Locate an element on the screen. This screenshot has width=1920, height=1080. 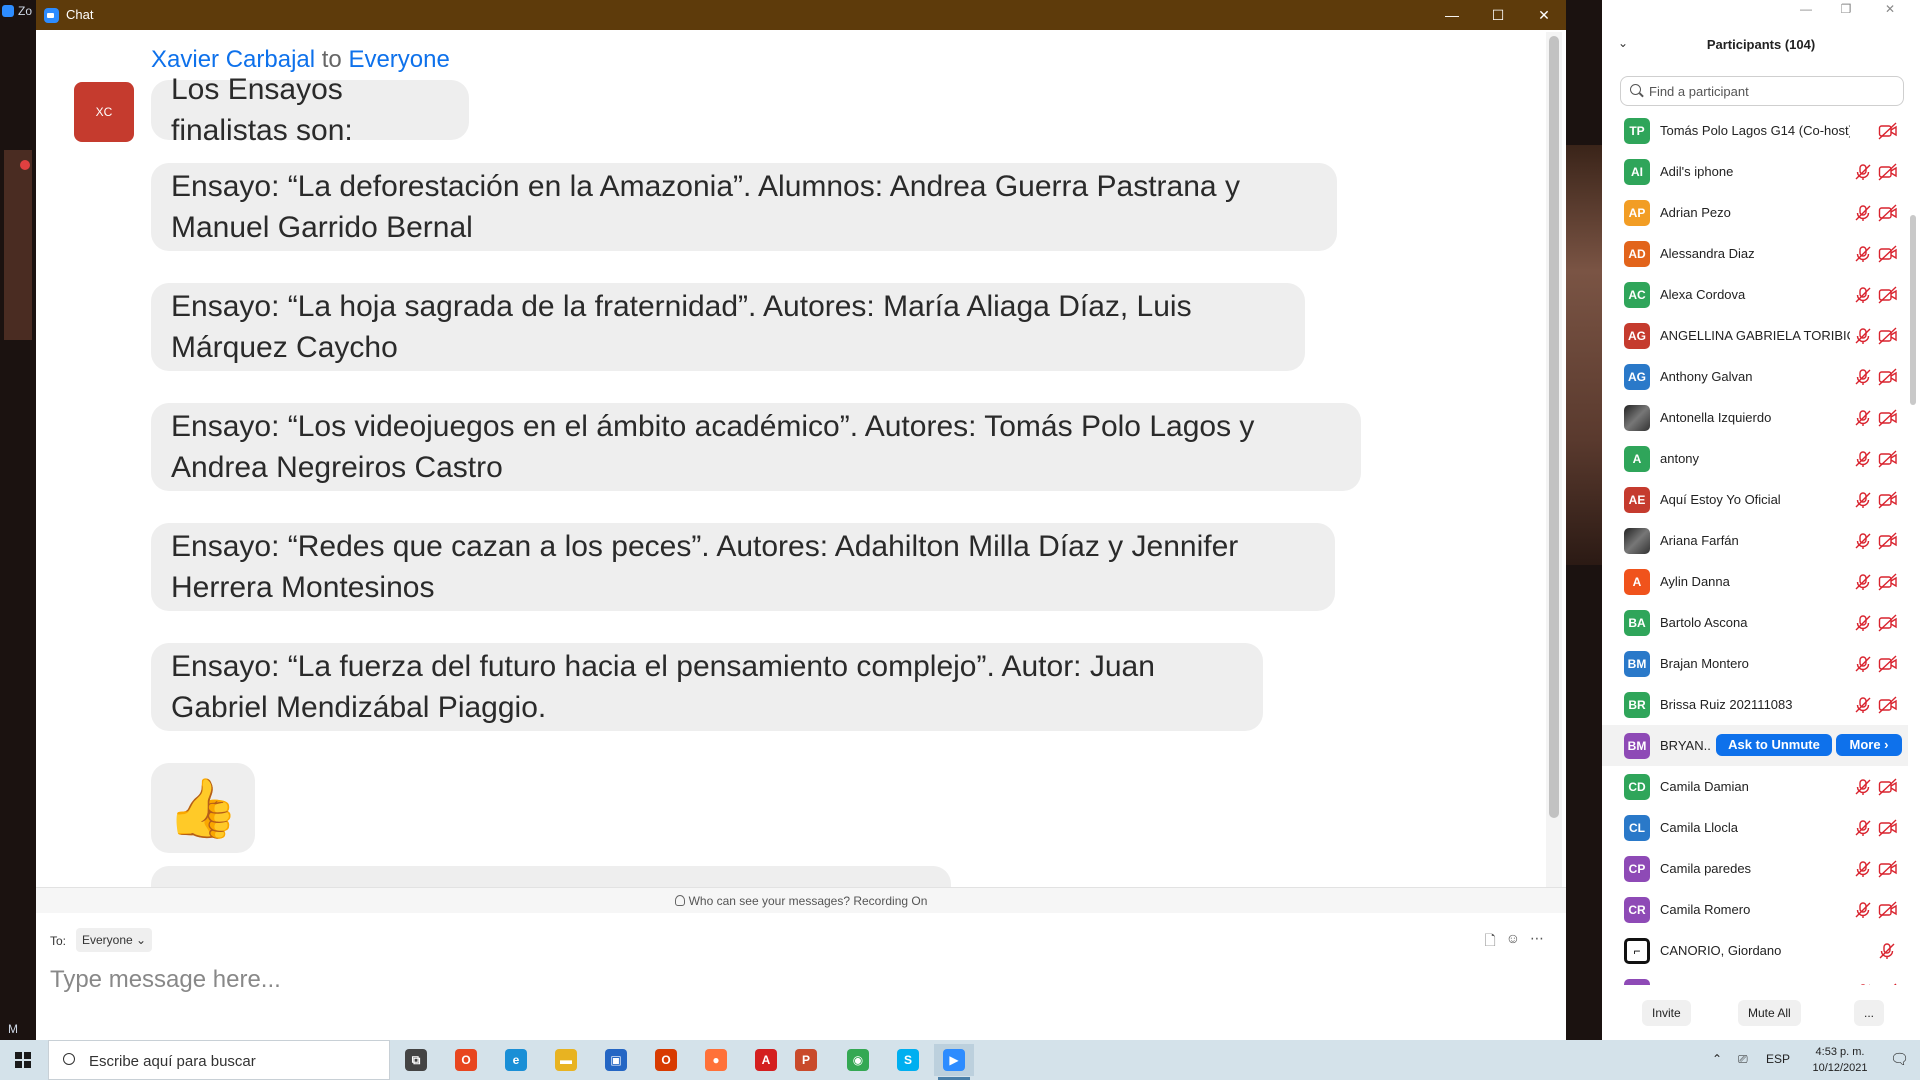
participant-row: Antonella Izquierdo is located at coordinates (1755, 417).